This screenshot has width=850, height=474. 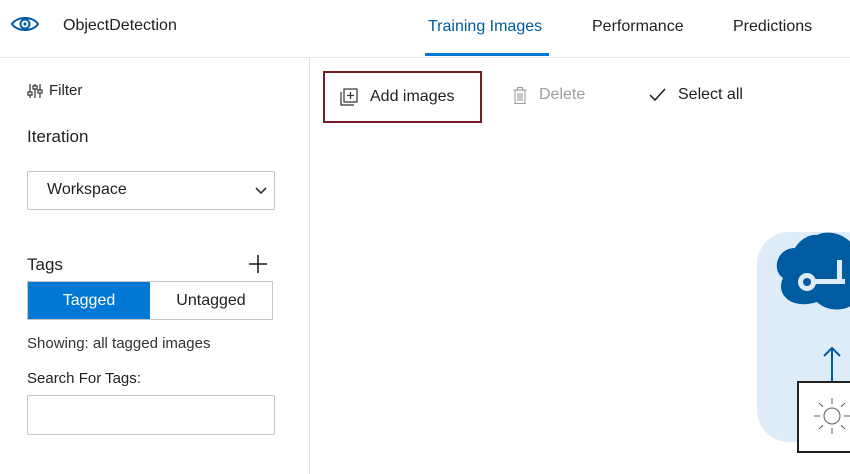 What do you see at coordinates (120, 25) in the screenshot?
I see `app-title: ObjectDetection` at bounding box center [120, 25].